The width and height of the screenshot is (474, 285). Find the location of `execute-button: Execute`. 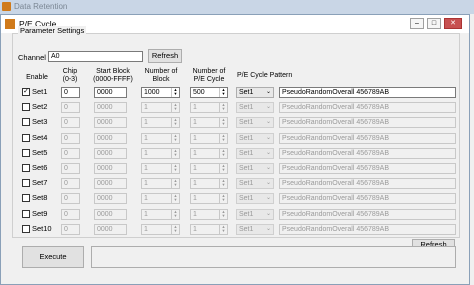

execute-button: Execute is located at coordinates (53, 257).